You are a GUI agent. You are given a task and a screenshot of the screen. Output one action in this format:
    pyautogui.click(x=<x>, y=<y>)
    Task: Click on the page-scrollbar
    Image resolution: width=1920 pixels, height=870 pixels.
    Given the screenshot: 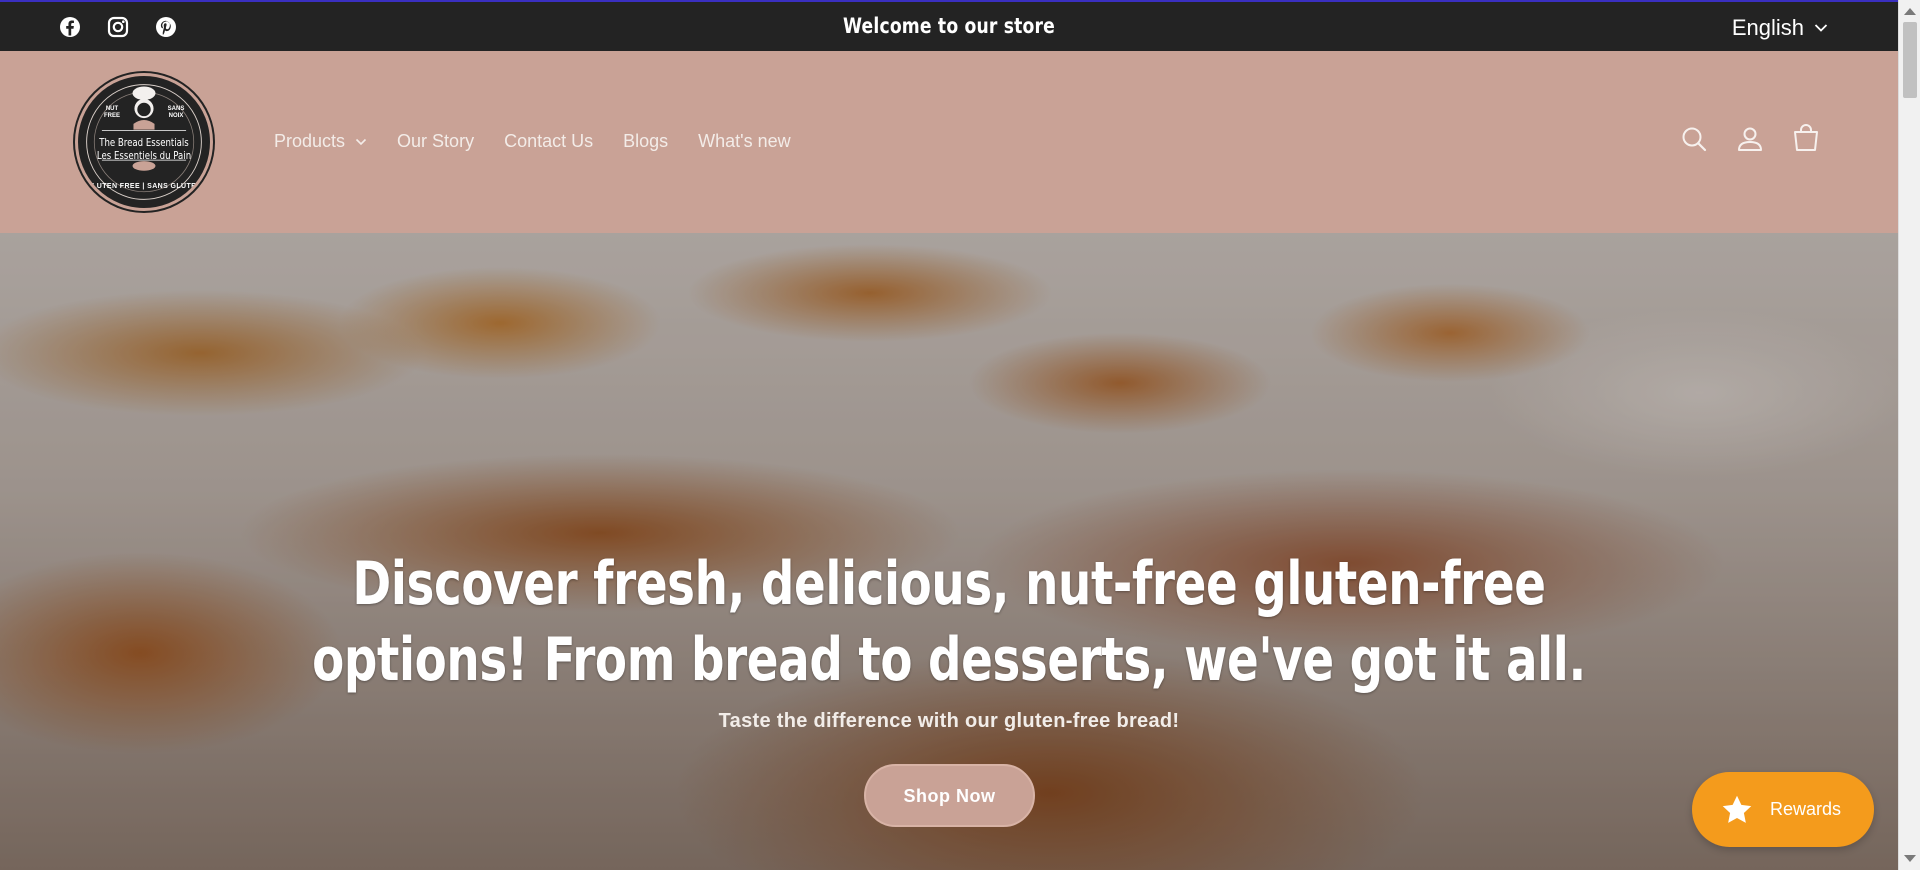 What is the action you would take?
    pyautogui.click(x=1909, y=435)
    